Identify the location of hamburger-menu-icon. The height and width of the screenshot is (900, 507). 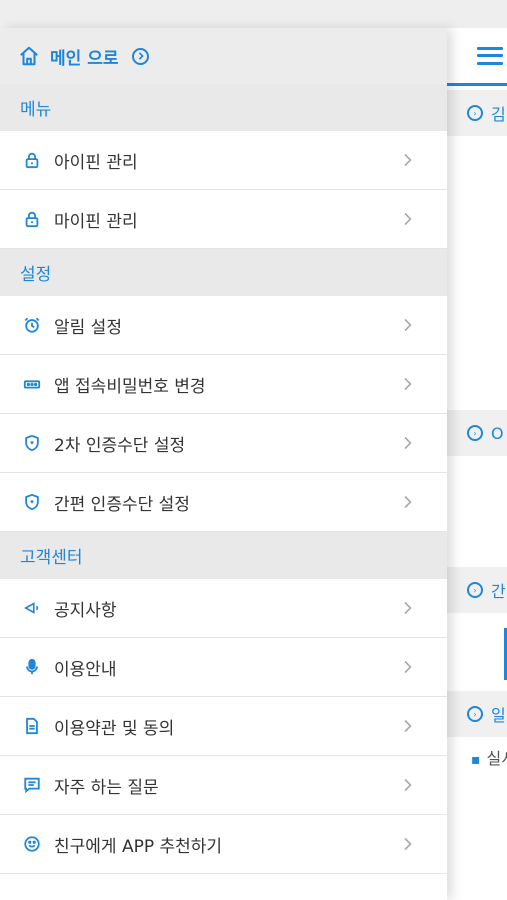
(490, 55).